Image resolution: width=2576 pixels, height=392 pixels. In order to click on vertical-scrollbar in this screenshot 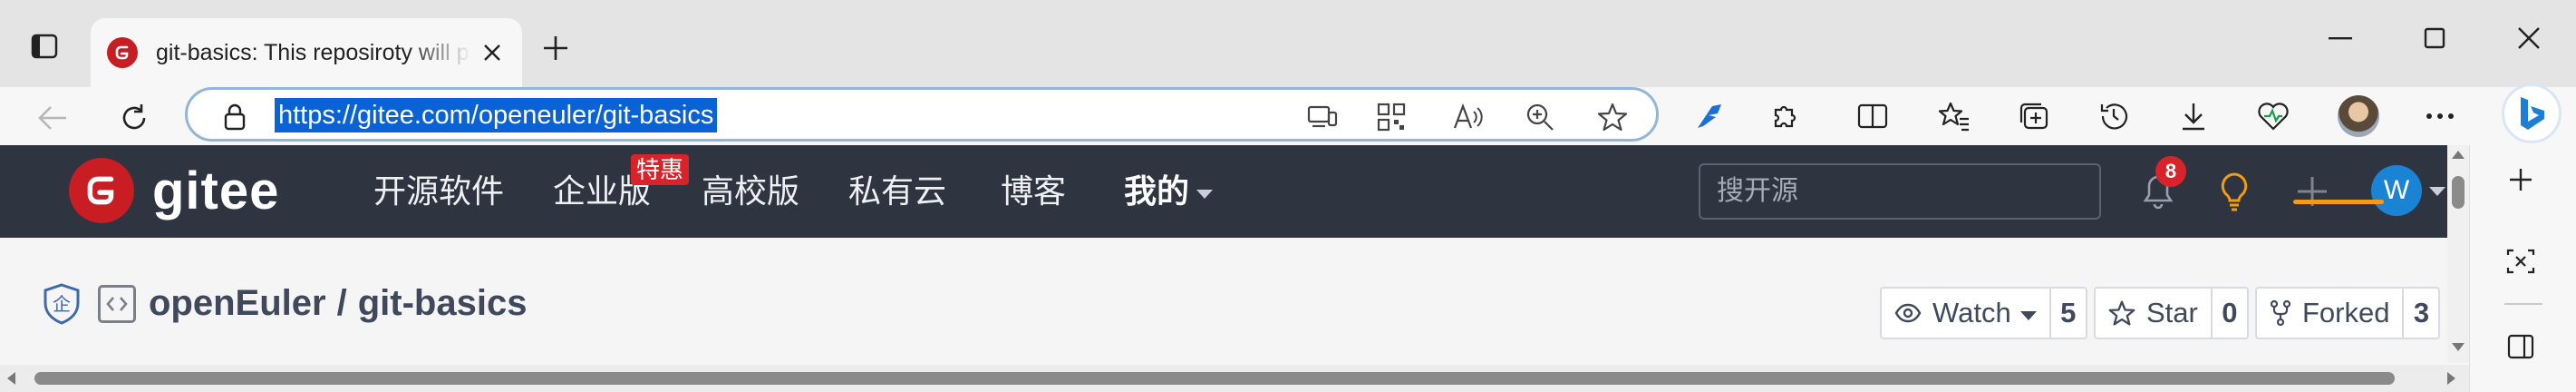, I will do `click(2458, 254)`.